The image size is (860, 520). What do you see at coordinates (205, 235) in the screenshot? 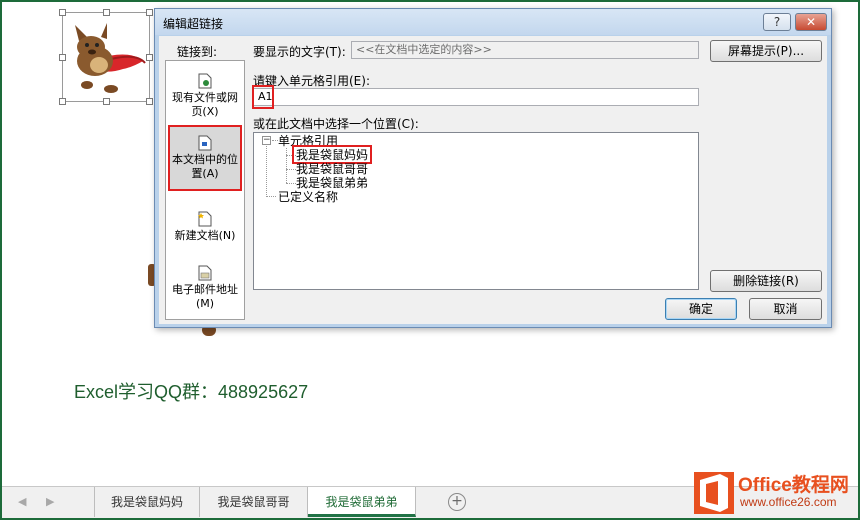
I see `sidebar-item-label: 新建文档(N)` at bounding box center [205, 235].